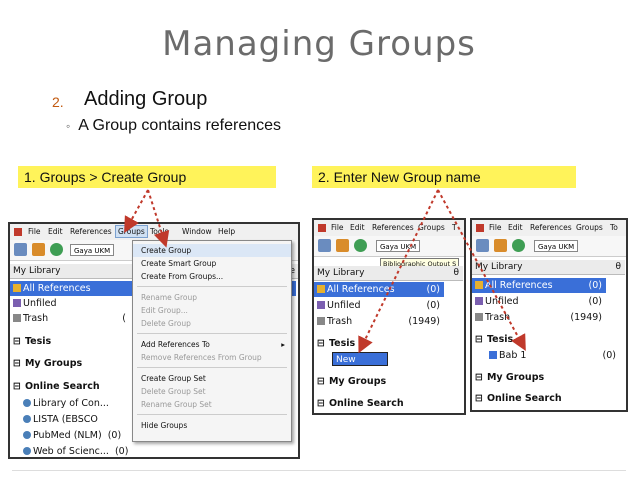 This screenshot has width=638, height=479. Describe the element at coordinates (136, 211) in the screenshot. I see `arrow-to-groups-menu` at that location.